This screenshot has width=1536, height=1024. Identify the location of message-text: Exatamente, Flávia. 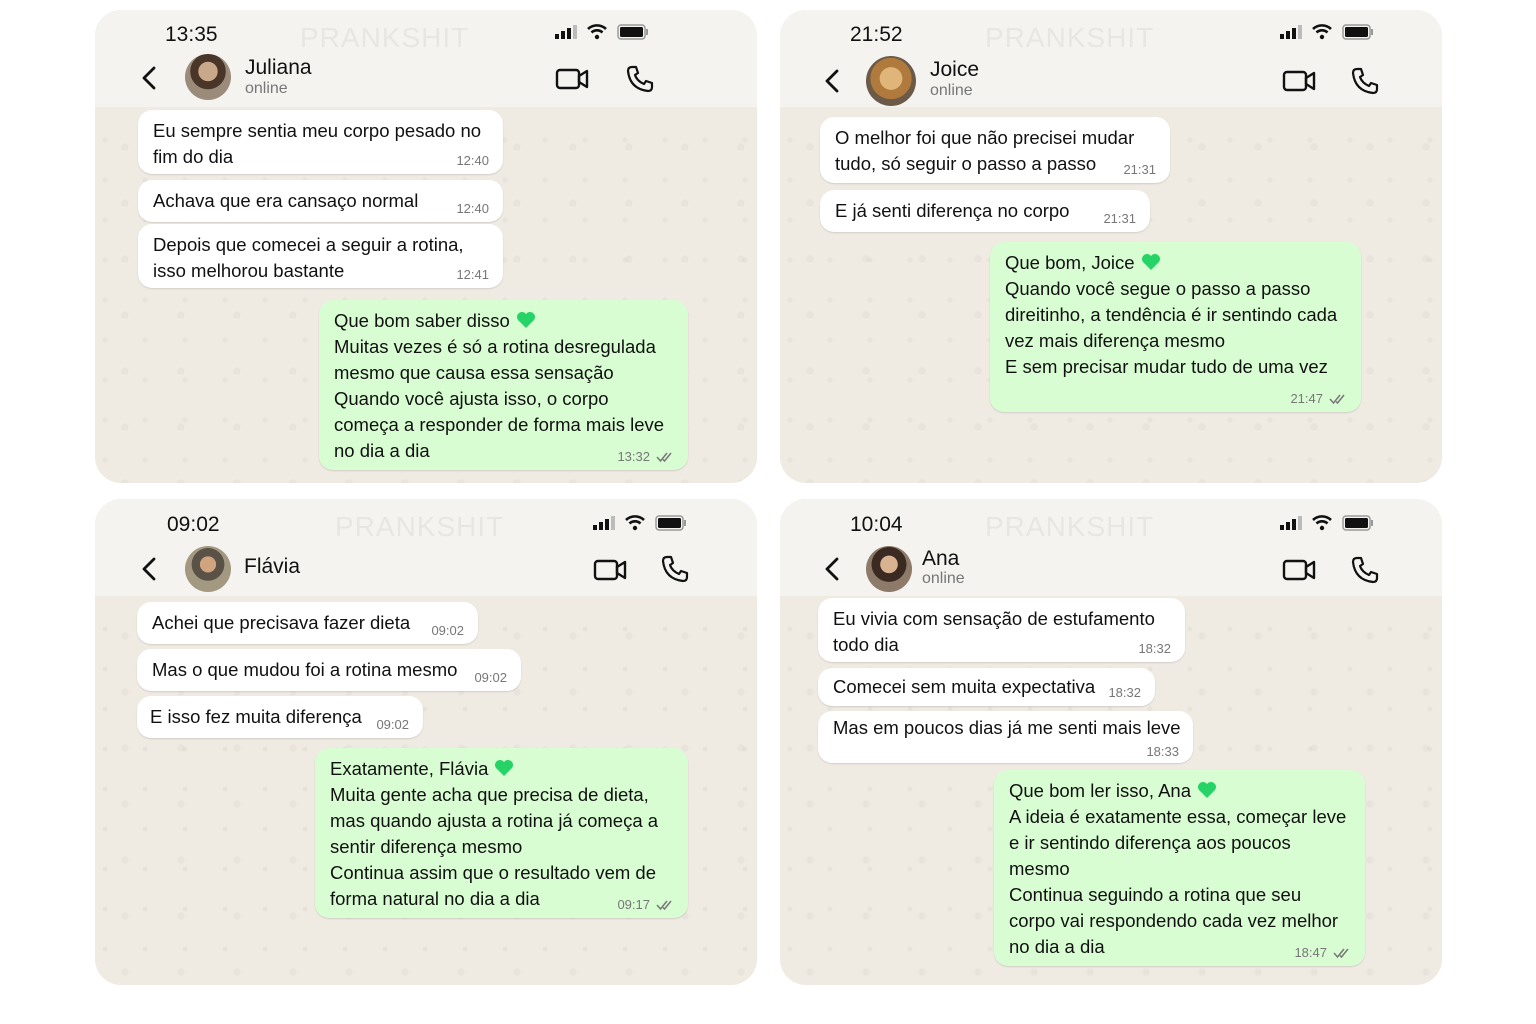
(502, 769).